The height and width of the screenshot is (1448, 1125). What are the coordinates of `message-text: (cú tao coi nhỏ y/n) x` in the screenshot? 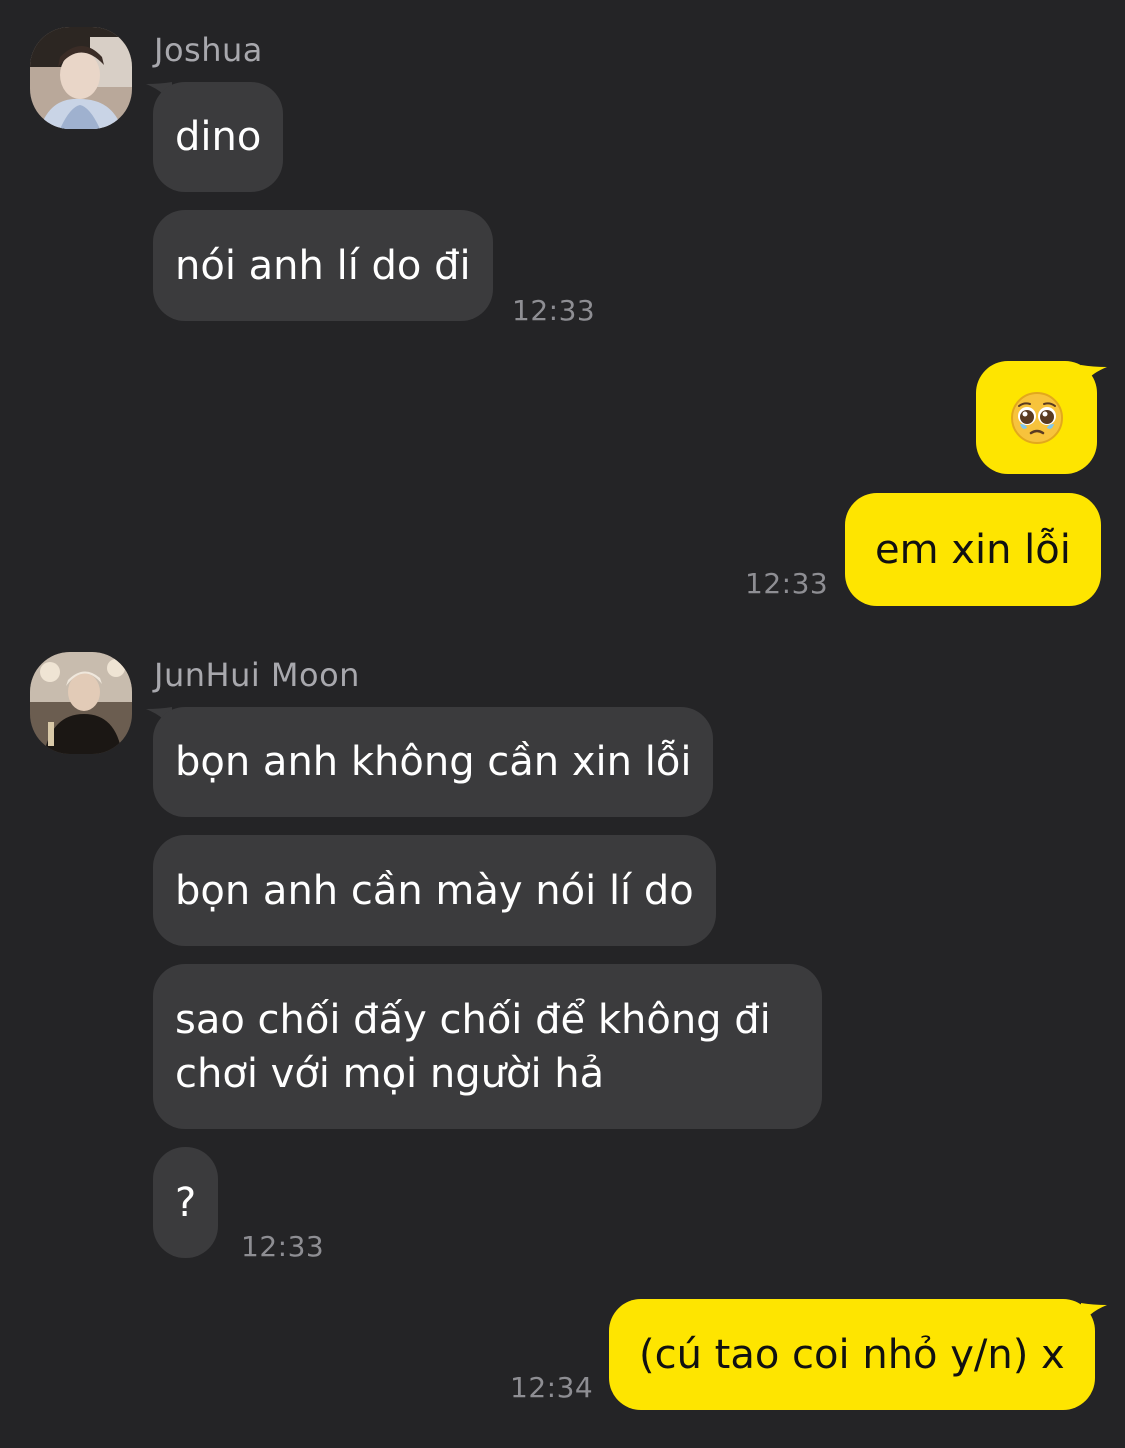 It's located at (852, 1354).